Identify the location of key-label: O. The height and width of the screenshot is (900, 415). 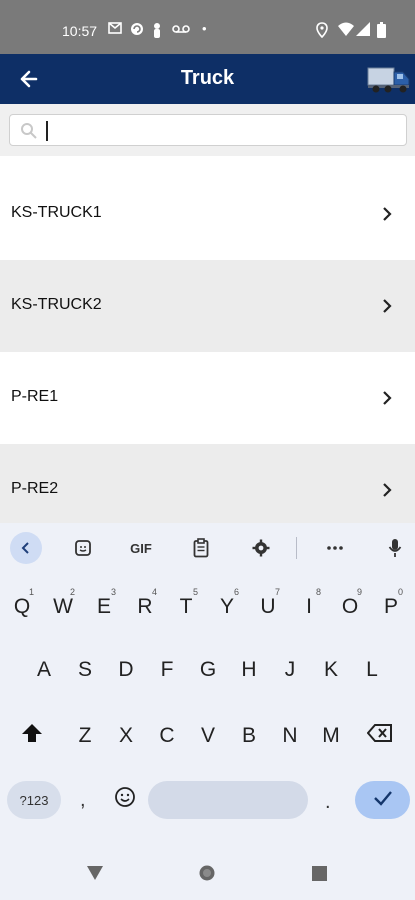
(350, 606).